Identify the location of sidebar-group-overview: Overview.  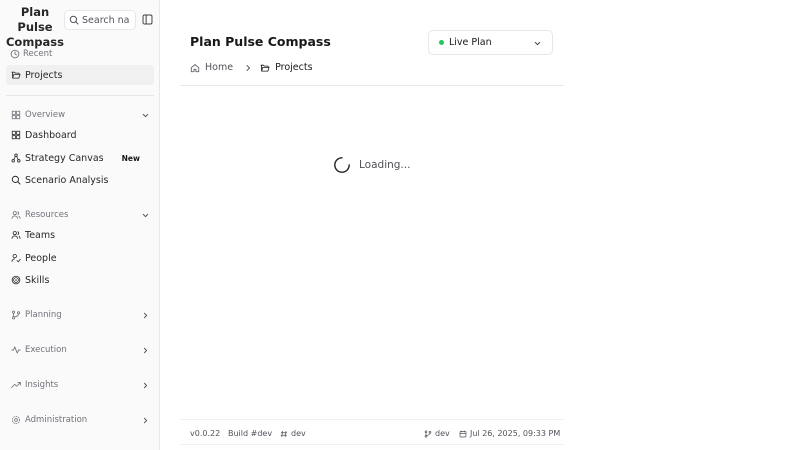
(80, 115).